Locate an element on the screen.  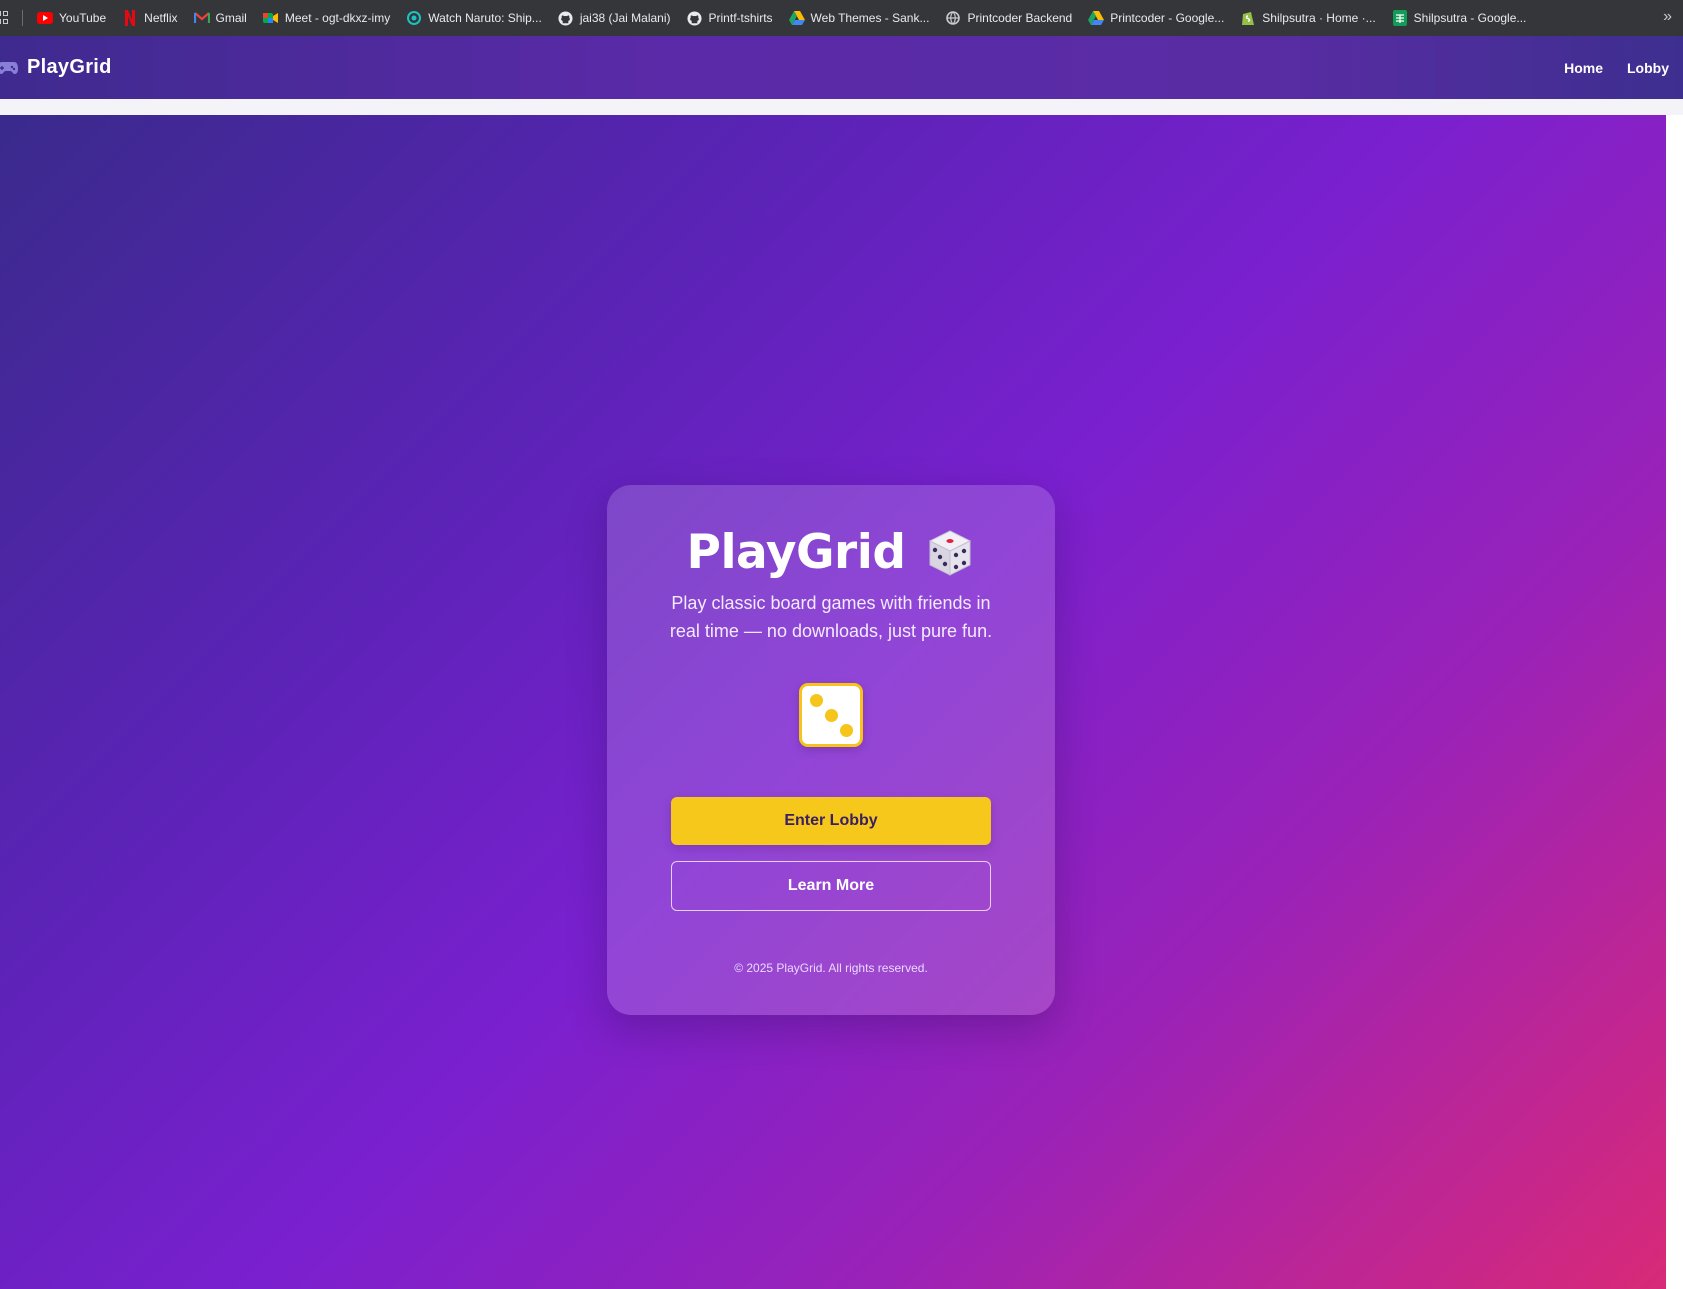
bookmark-github-jai38: jai38 (Jai Malani) is located at coordinates (618, 18).